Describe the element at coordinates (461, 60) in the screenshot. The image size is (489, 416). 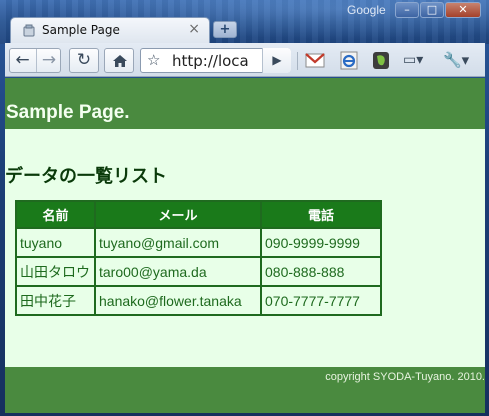
I see `wrench-menu-button: 🔧▾` at that location.